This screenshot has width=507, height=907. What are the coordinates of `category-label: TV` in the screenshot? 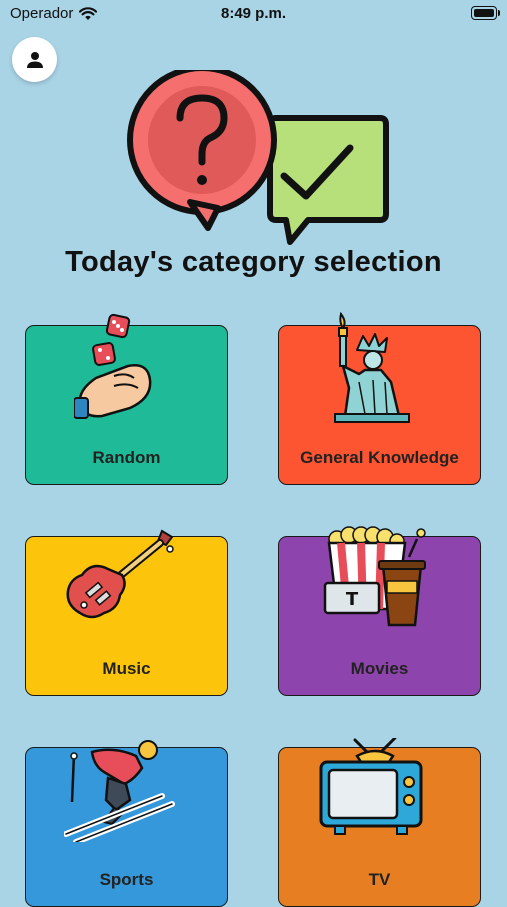 It's located at (379, 879).